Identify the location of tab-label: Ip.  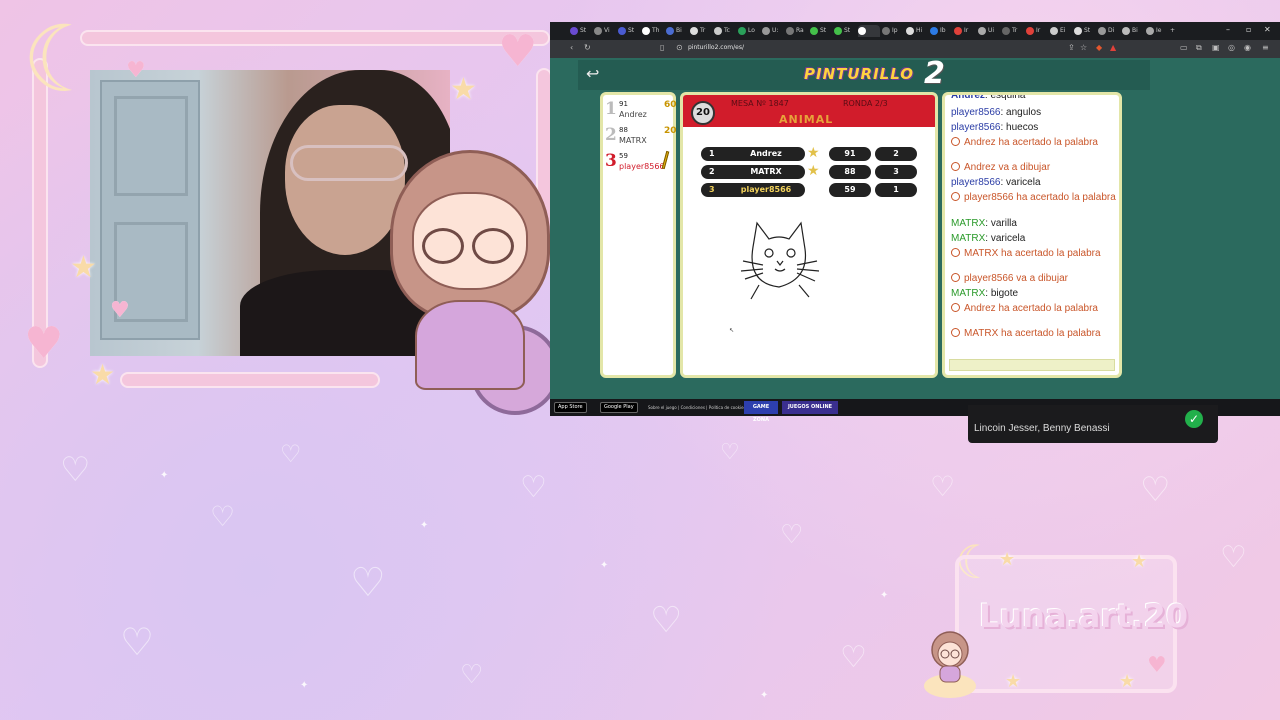
(895, 30).